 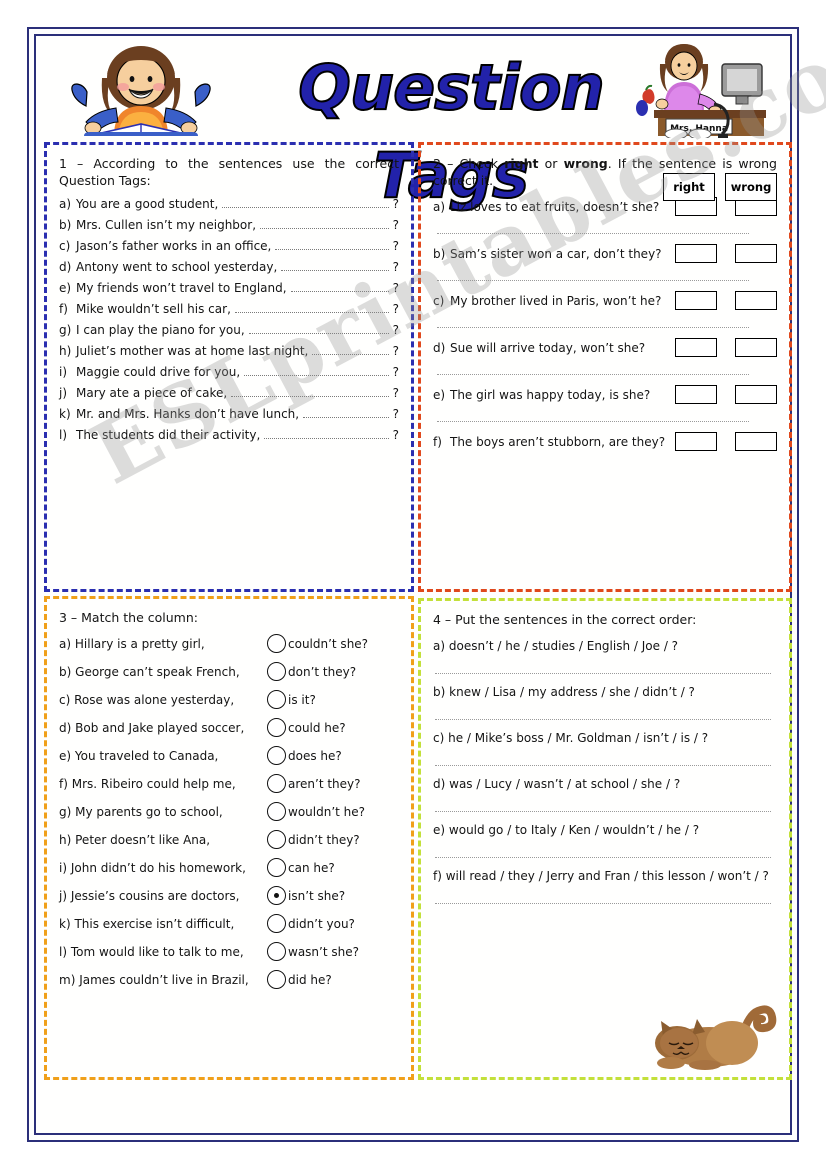 I want to click on item-tag: did he?, so click(x=310, y=979).